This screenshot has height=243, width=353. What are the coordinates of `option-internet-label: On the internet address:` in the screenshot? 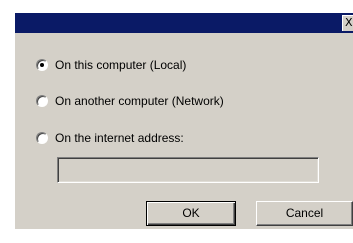 It's located at (119, 138).